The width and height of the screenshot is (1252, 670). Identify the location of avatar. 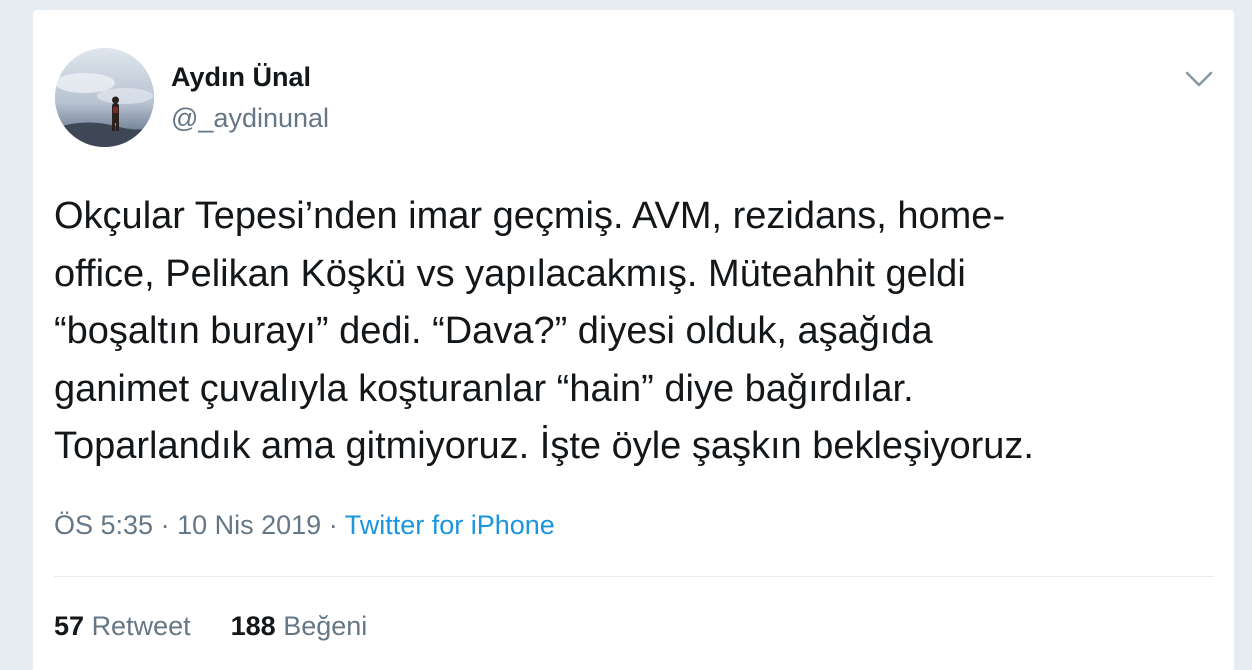
(104, 97).